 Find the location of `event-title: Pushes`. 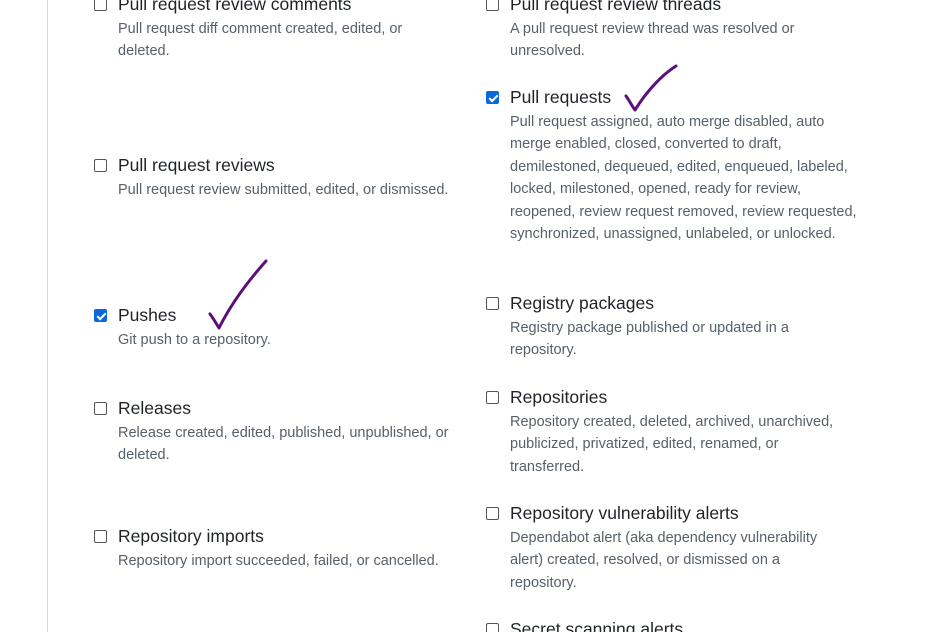

event-title: Pushes is located at coordinates (147, 315).